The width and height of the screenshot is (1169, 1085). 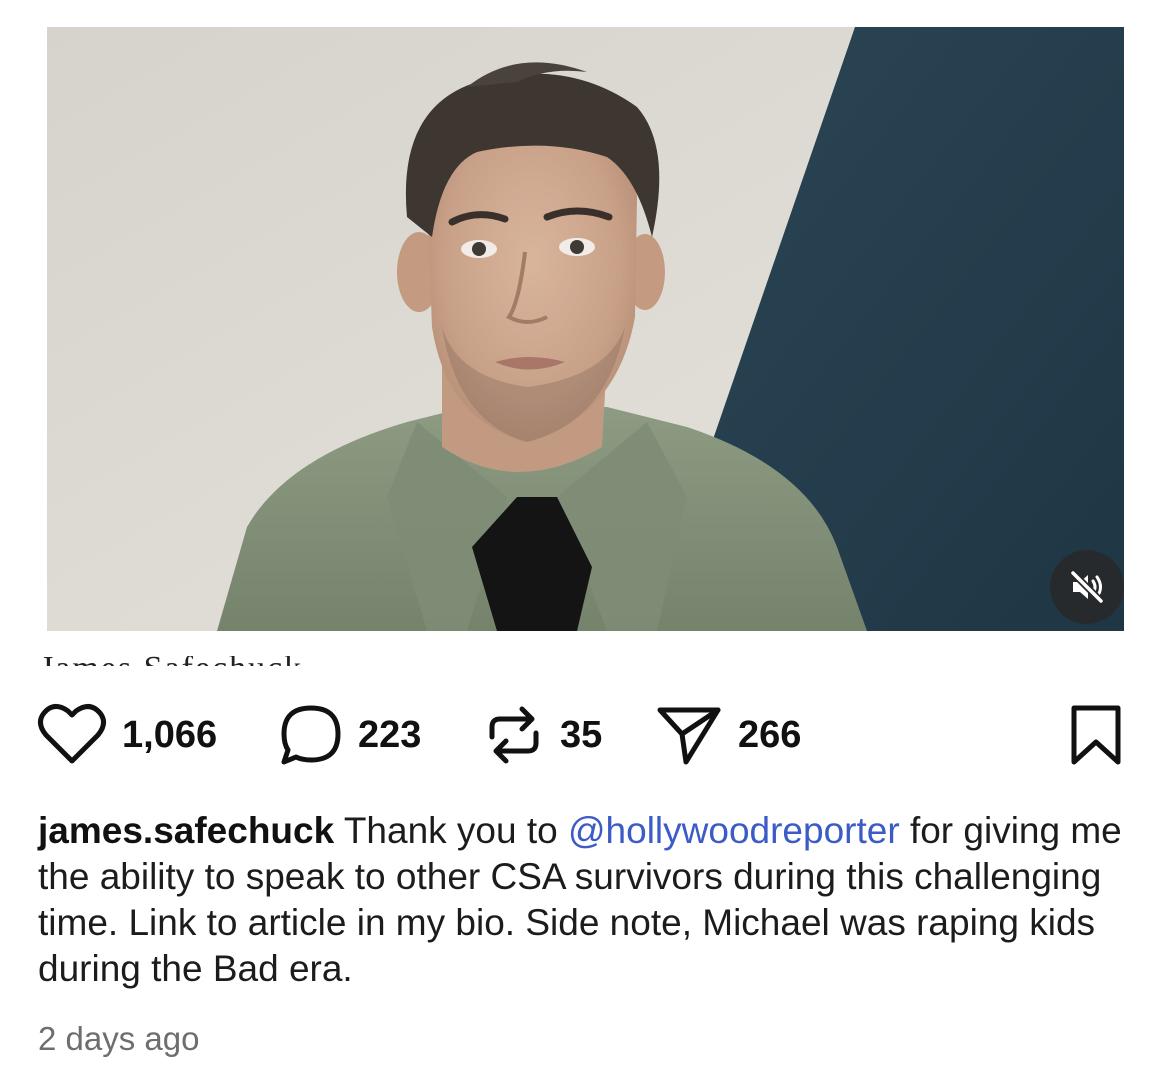 I want to click on like-count: 1,066, so click(x=170, y=734).